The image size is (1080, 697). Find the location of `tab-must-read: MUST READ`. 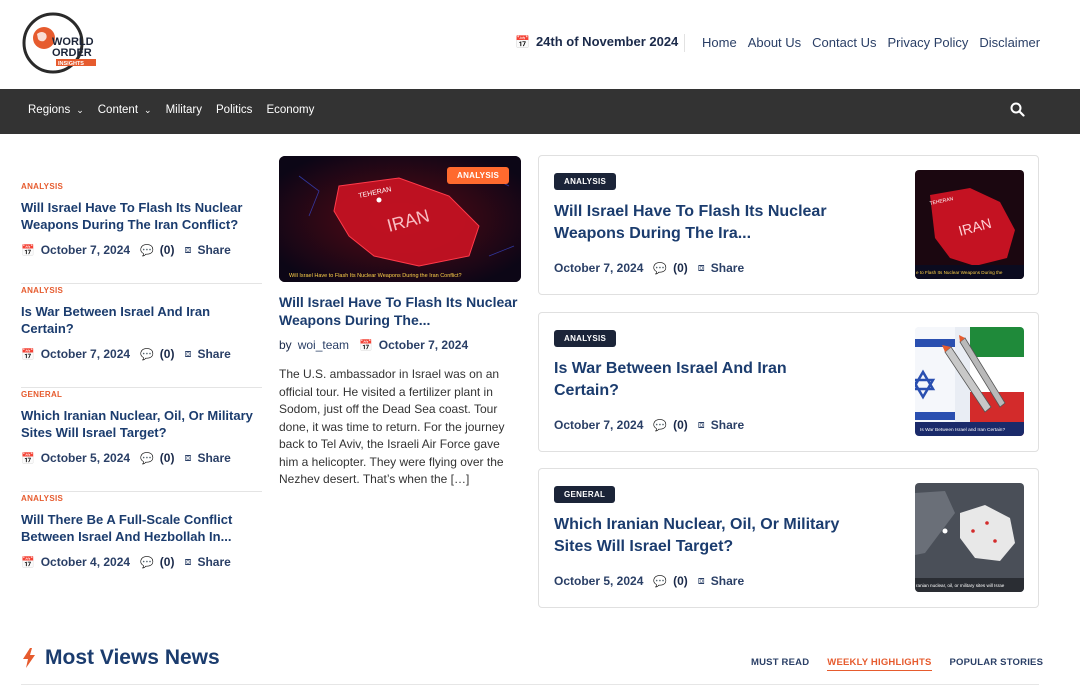

tab-must-read: MUST READ is located at coordinates (780, 664).